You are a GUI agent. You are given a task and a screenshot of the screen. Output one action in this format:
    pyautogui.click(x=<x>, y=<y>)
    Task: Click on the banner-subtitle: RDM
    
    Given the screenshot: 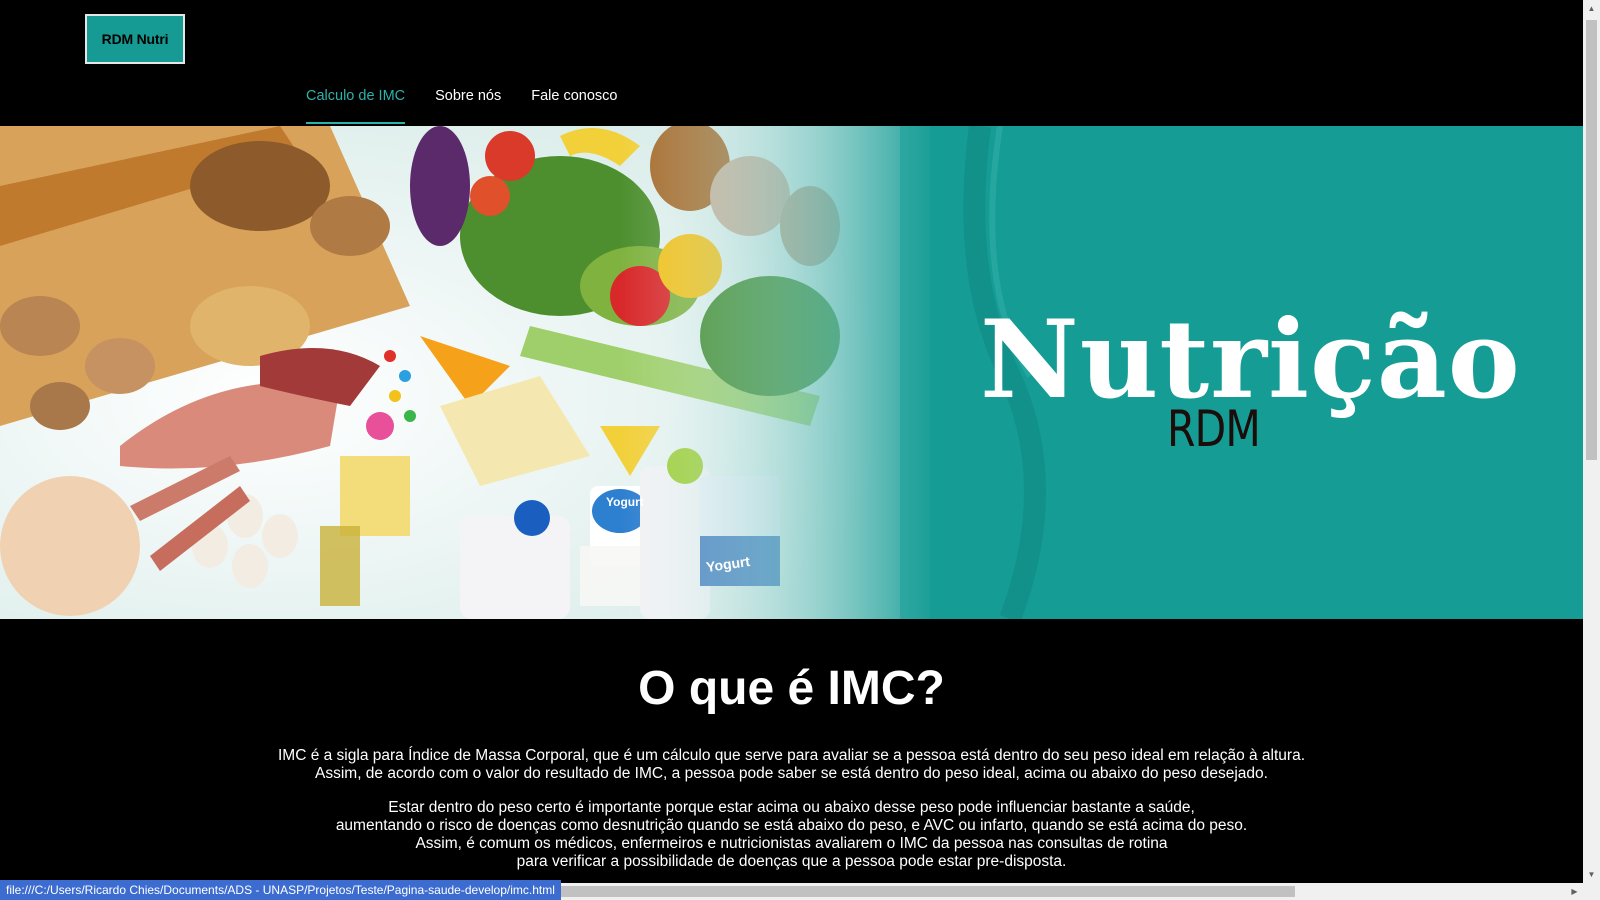 What is the action you would take?
    pyautogui.click(x=1214, y=429)
    